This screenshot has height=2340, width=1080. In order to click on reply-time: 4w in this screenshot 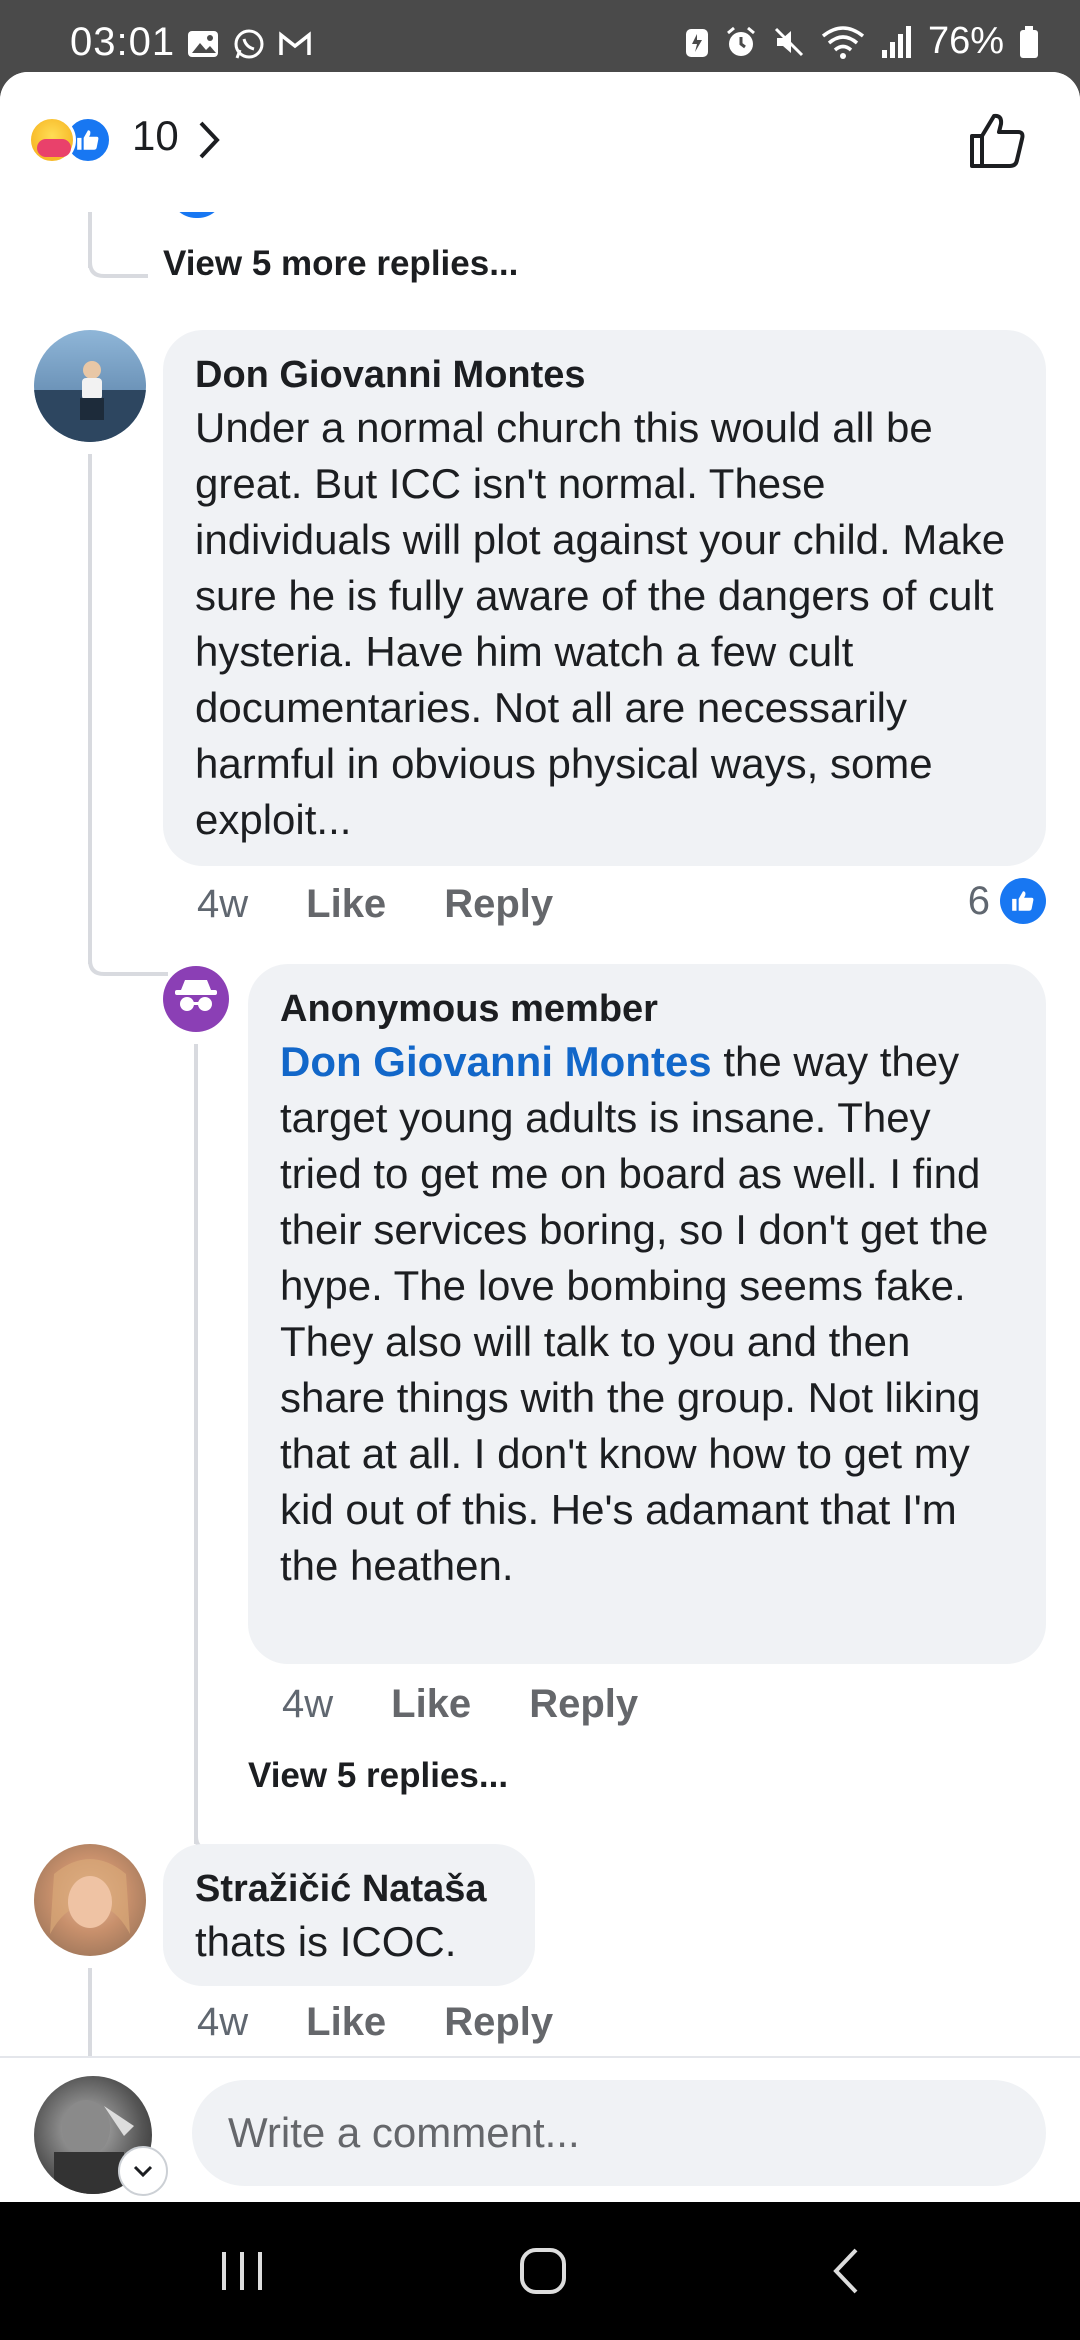, I will do `click(308, 1704)`.